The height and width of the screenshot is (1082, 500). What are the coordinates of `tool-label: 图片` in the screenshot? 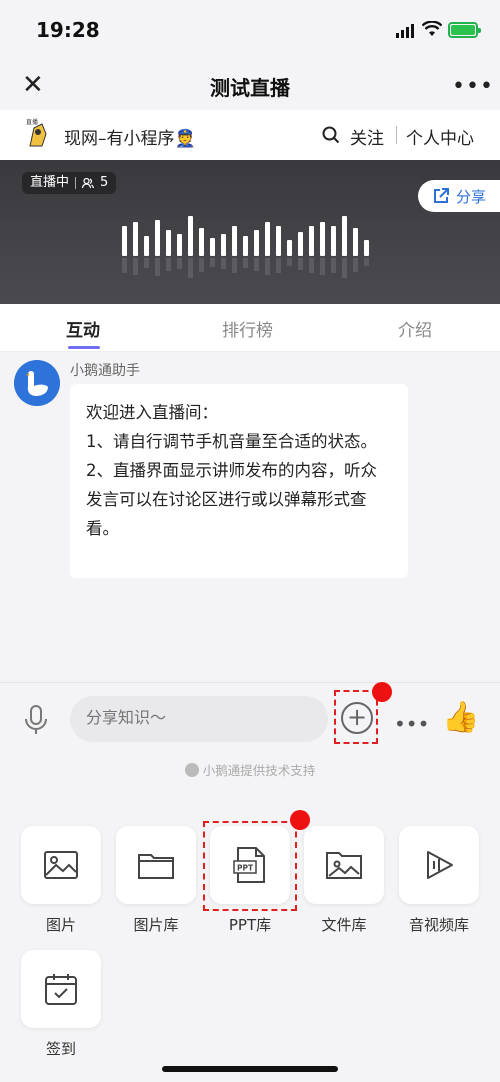 It's located at (60, 925).